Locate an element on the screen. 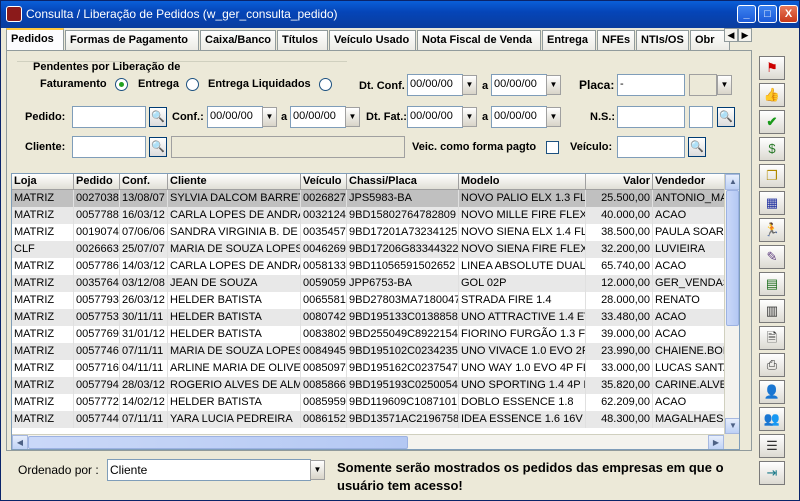 The height and width of the screenshot is (501, 800). vertical-scrollbar: ▲ ▼ is located at coordinates (731, 304).